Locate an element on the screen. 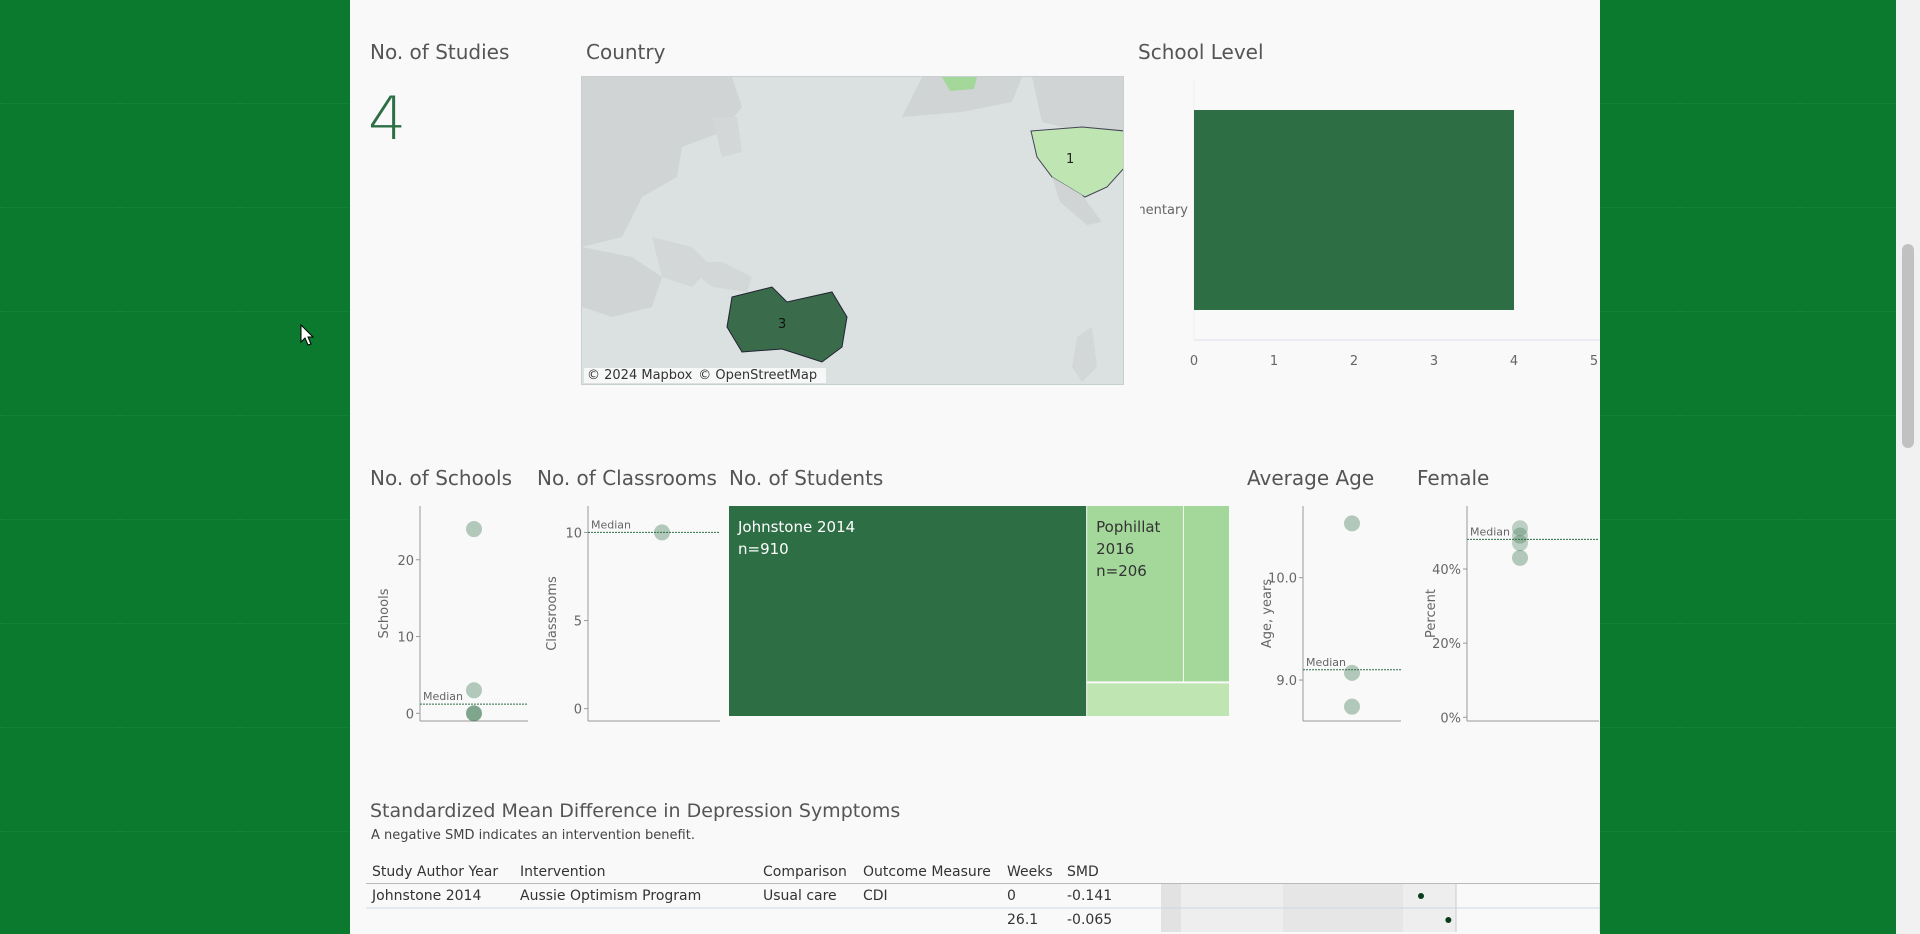 This screenshot has width=1920, height=934. age-chart: 10.09.0Age, yearsMedian is located at coordinates (1323, 611).